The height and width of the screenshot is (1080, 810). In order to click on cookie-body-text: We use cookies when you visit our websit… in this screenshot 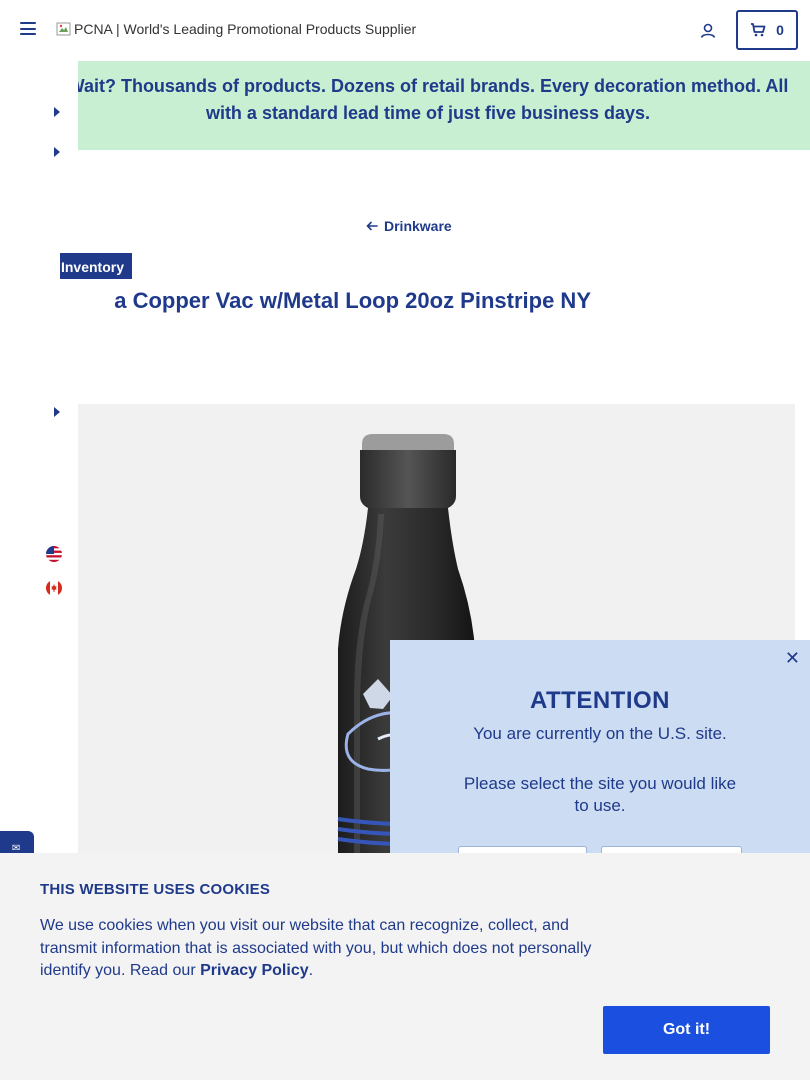, I will do `click(316, 948)`.